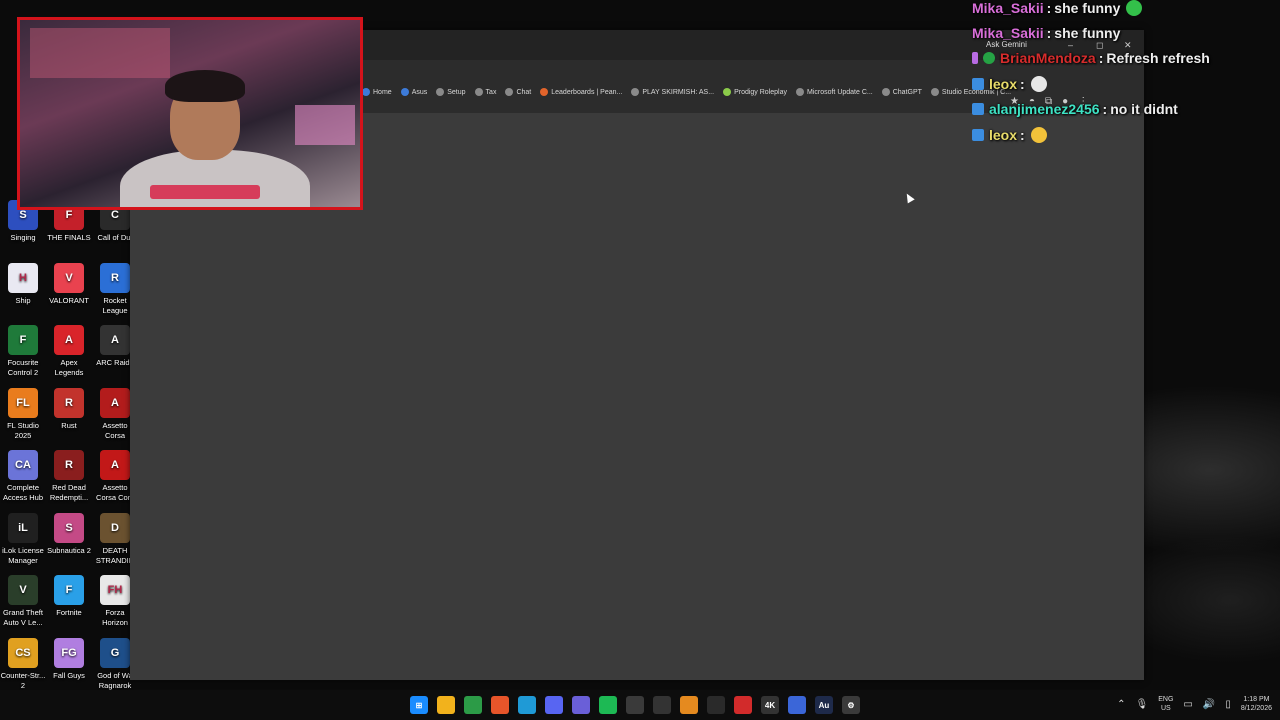 Image resolution: width=1280 pixels, height=720 pixels. Describe the element at coordinates (115, 590) in the screenshot. I see `app-tile-icon: FH` at that location.